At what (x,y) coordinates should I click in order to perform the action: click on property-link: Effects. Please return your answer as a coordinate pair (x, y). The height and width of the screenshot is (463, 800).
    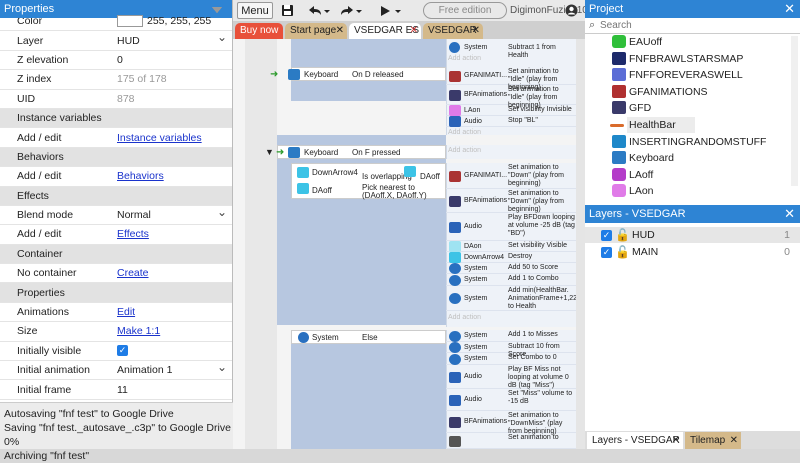
    Looking at the image, I should click on (166, 234).